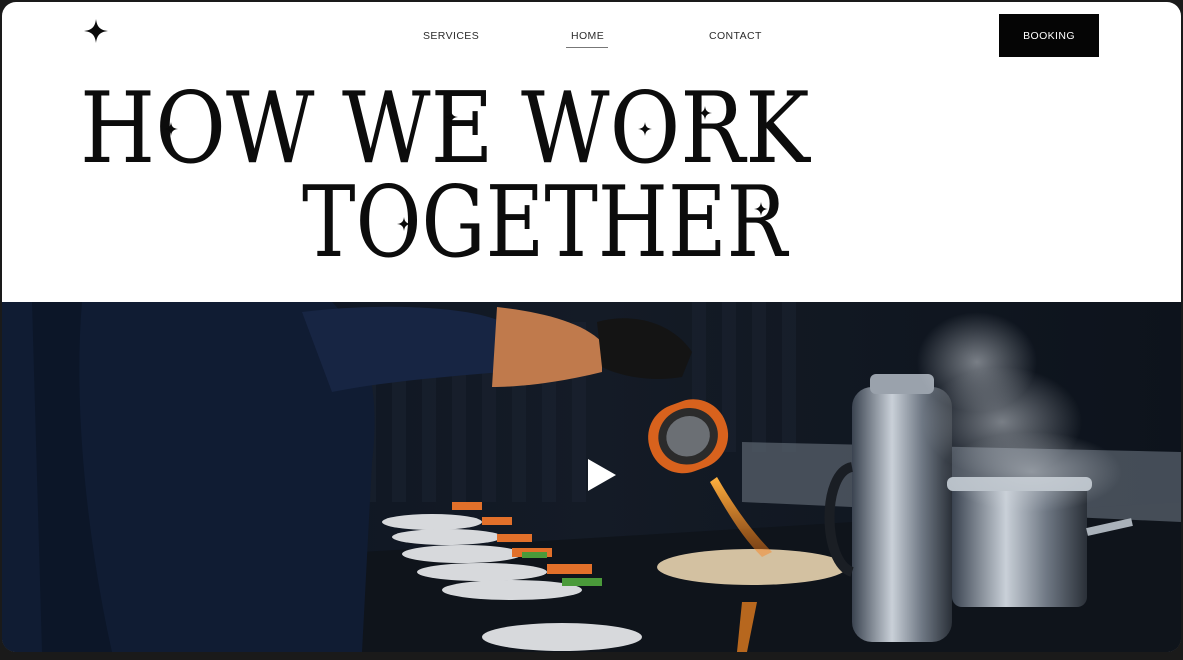 This screenshot has height=660, width=1183. Describe the element at coordinates (600, 475) in the screenshot. I see `play-icon` at that location.